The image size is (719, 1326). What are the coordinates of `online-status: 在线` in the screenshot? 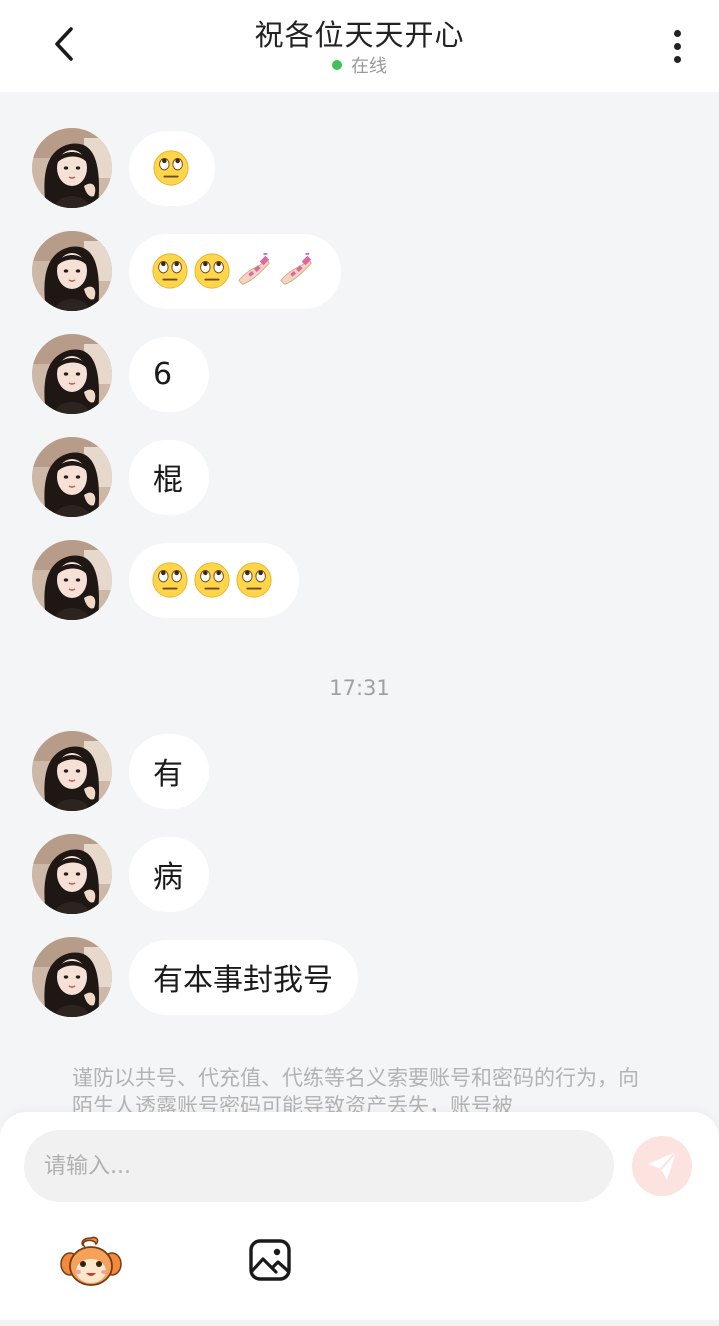 It's located at (359, 65).